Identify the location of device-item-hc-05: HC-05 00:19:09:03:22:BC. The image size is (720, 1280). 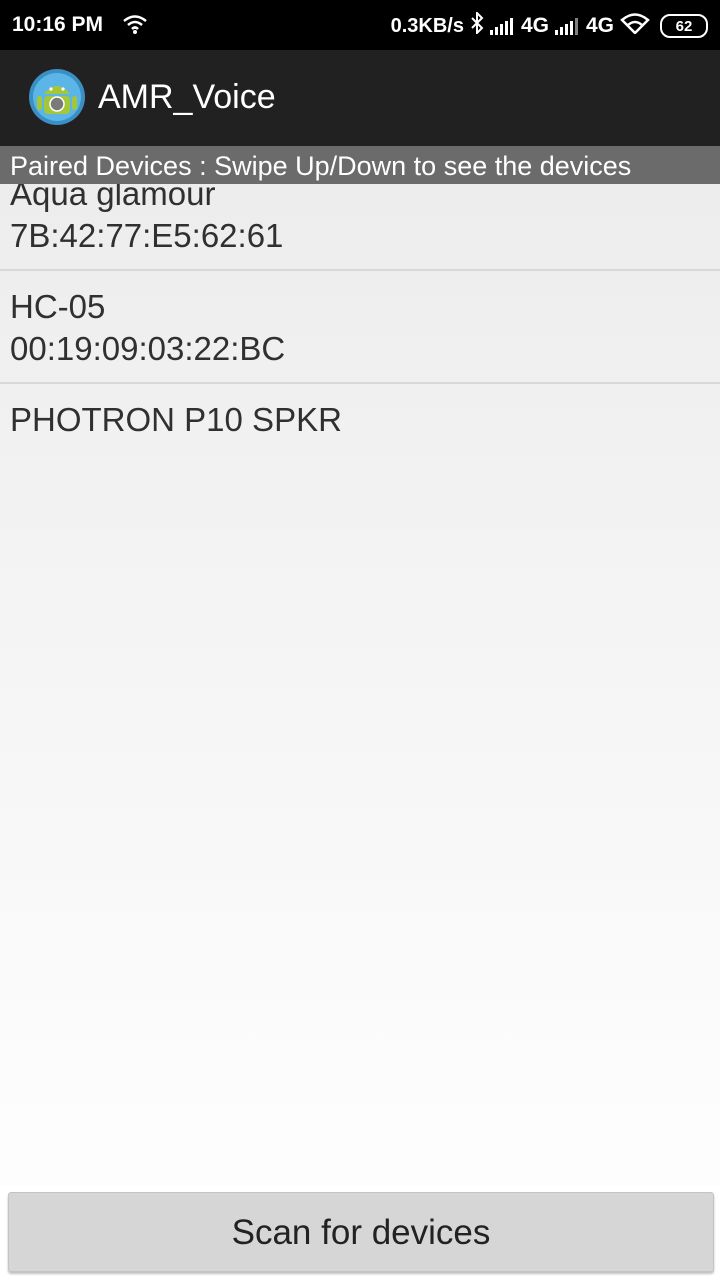
(360, 328).